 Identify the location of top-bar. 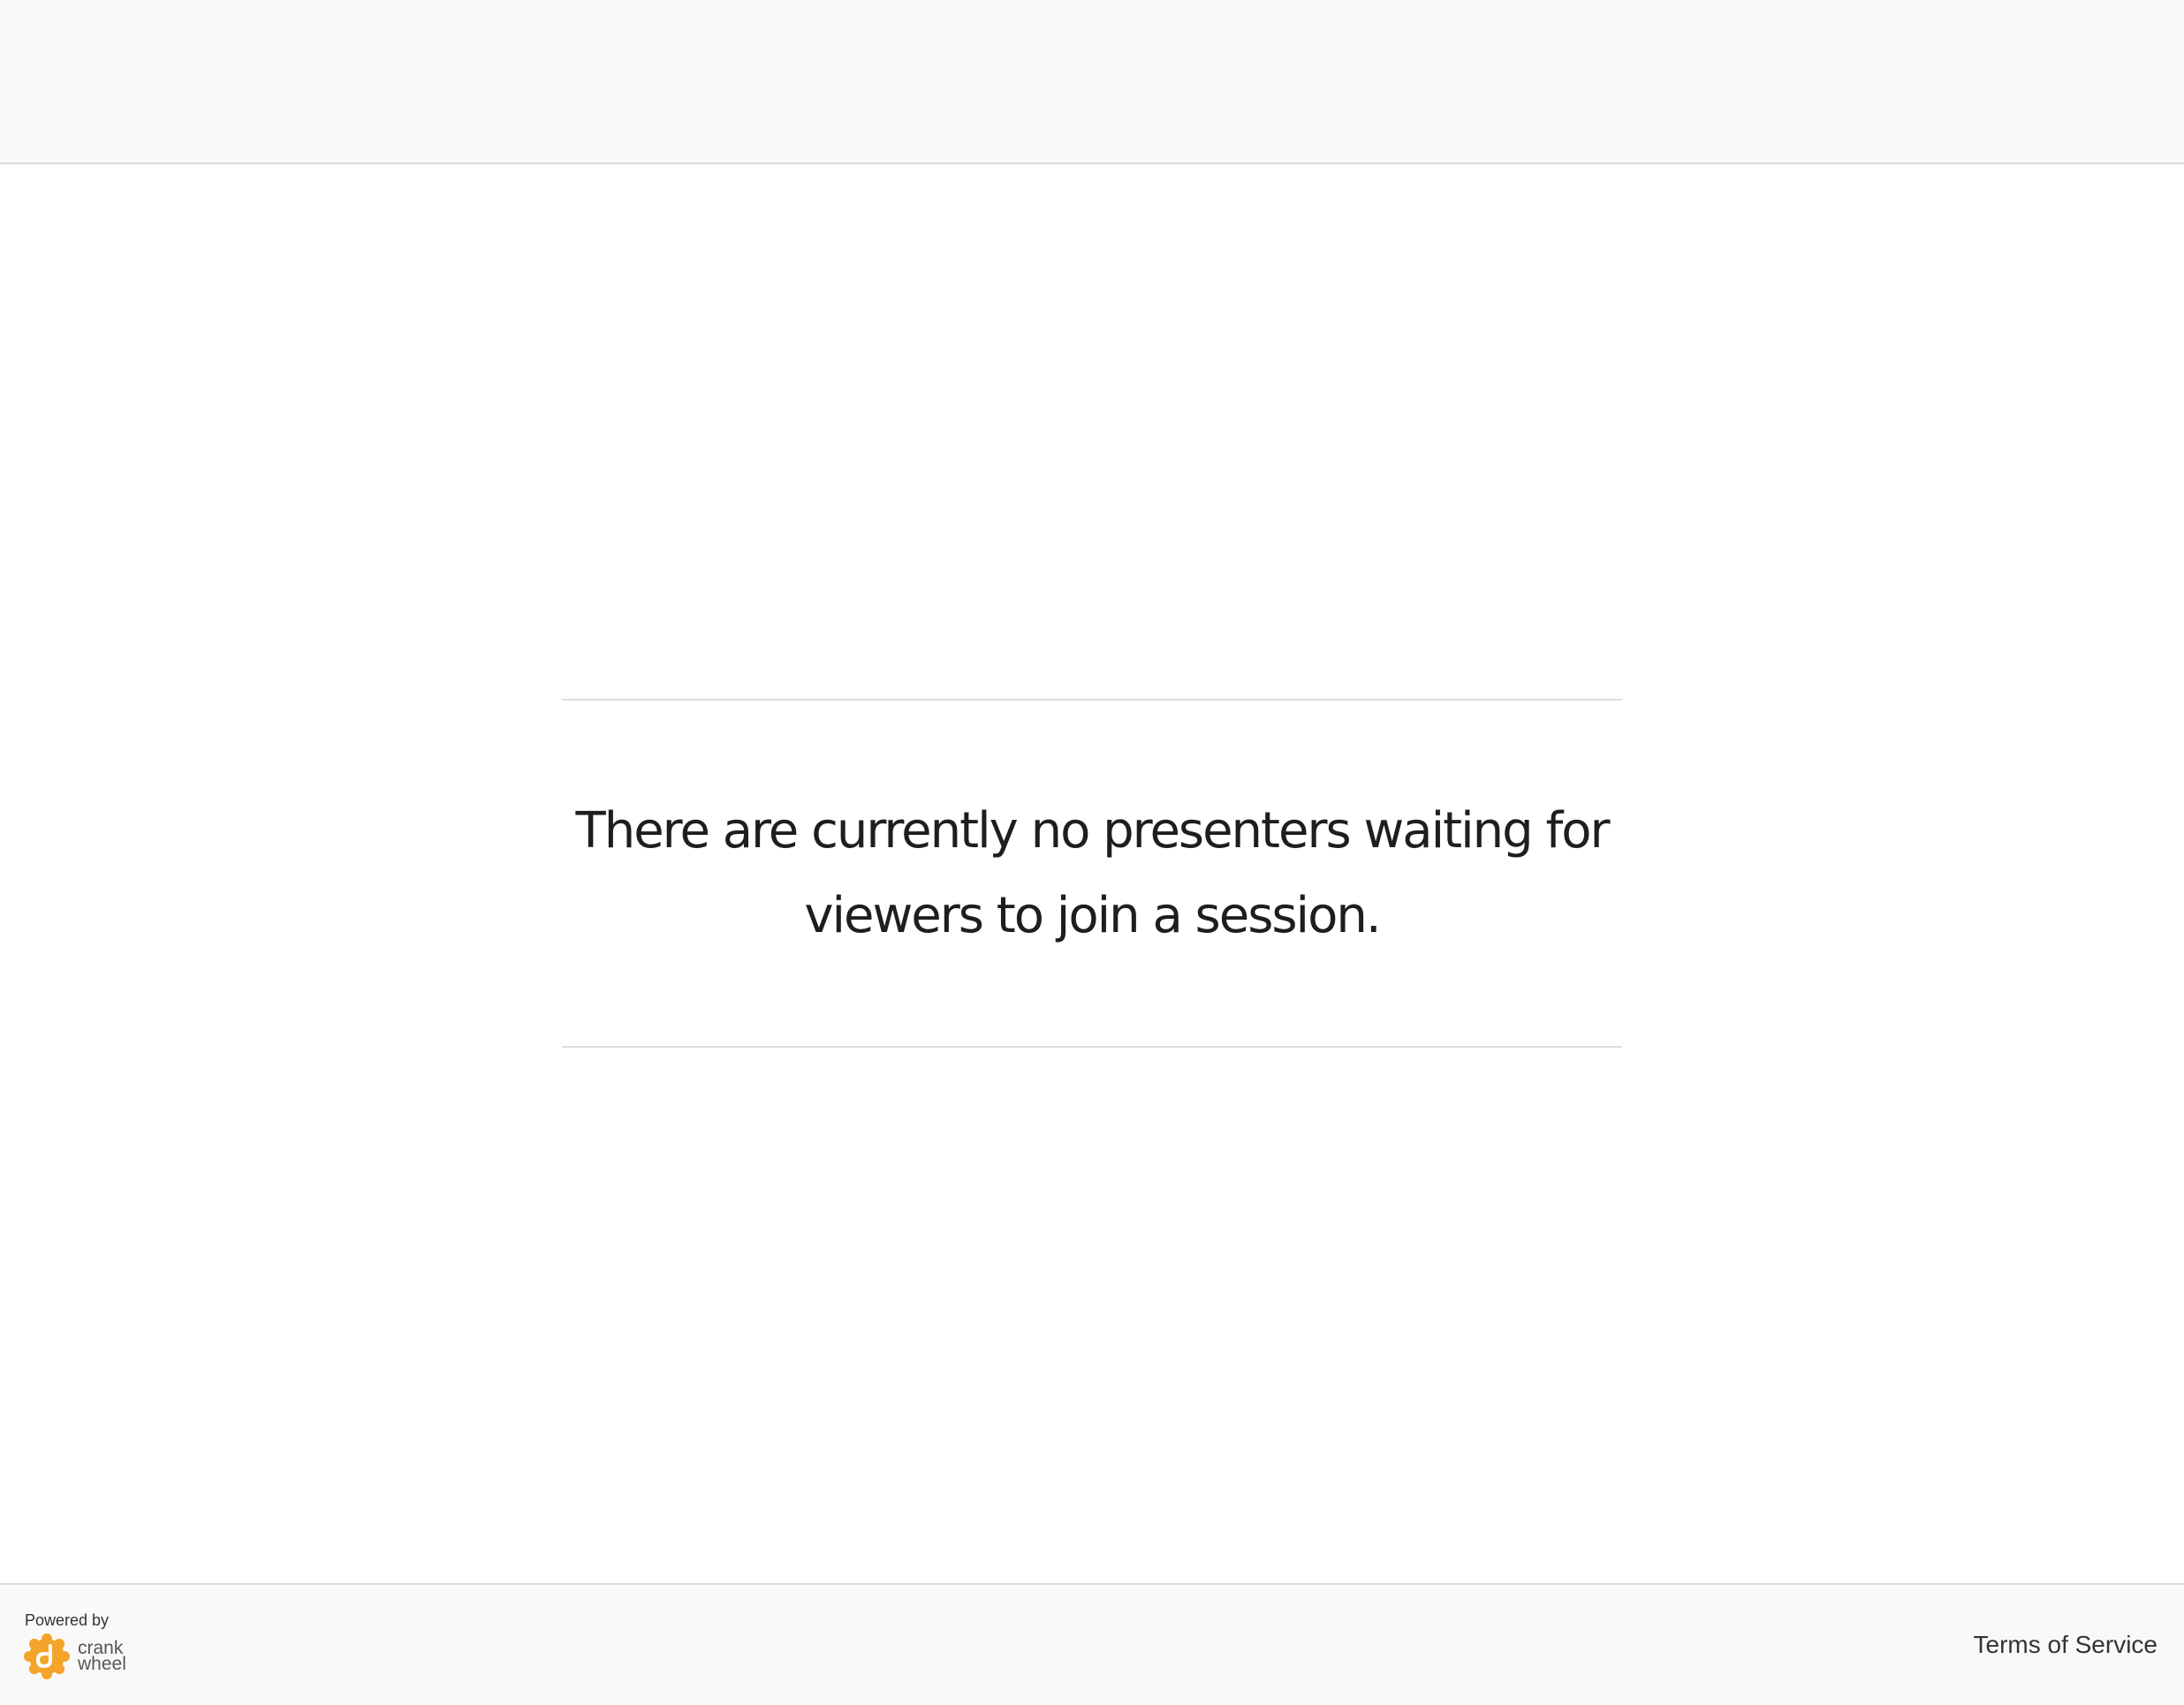
(1092, 82).